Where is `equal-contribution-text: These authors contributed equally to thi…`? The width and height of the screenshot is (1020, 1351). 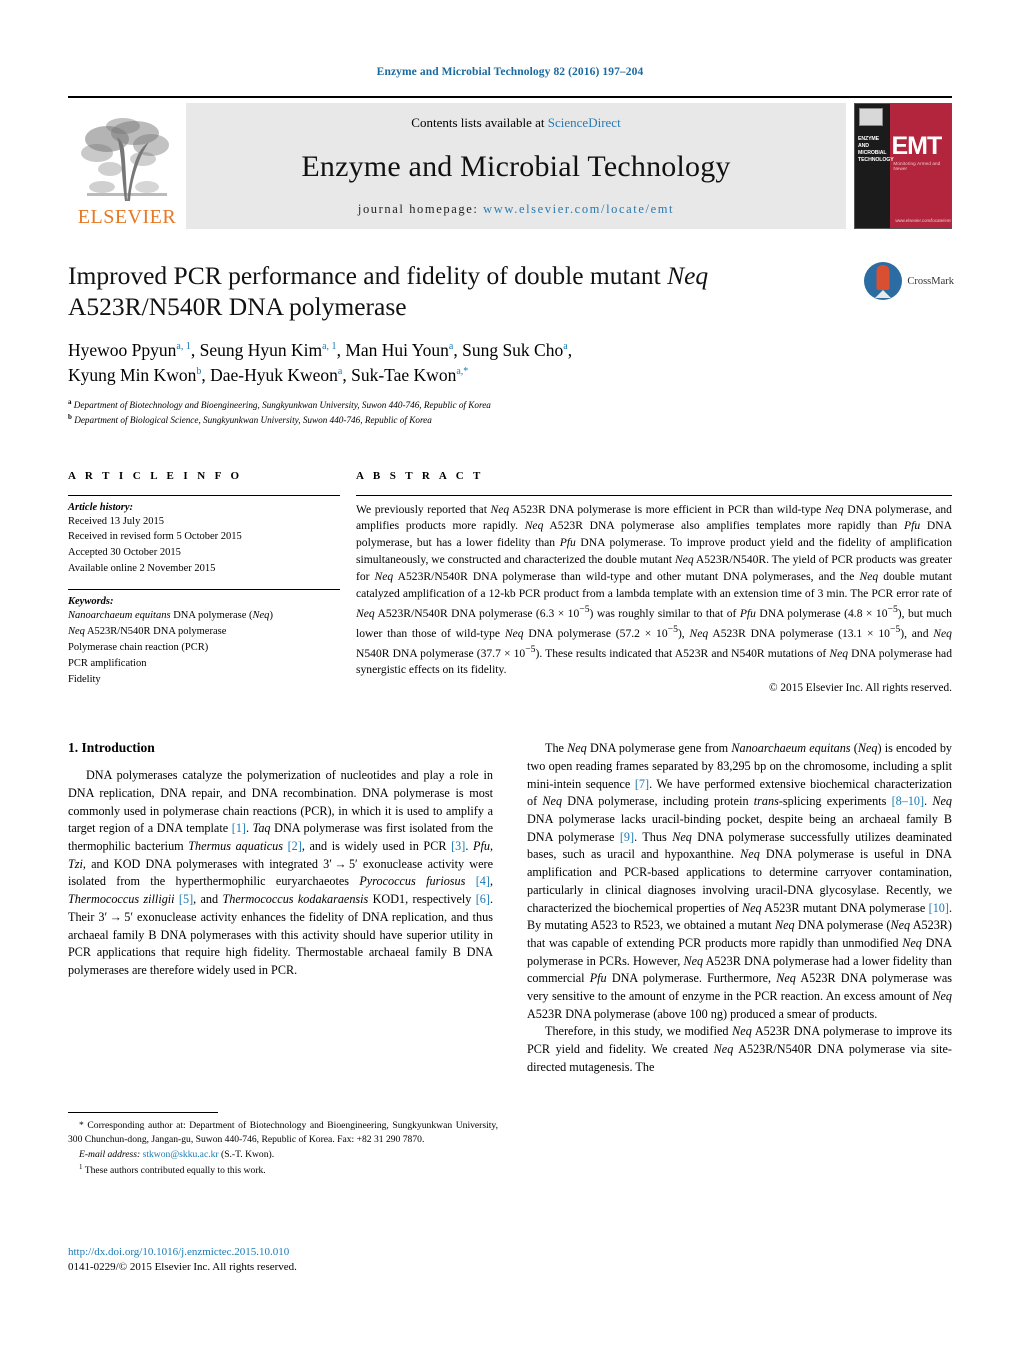
equal-contribution-text: These authors contributed equally to thi… is located at coordinates (175, 1171).